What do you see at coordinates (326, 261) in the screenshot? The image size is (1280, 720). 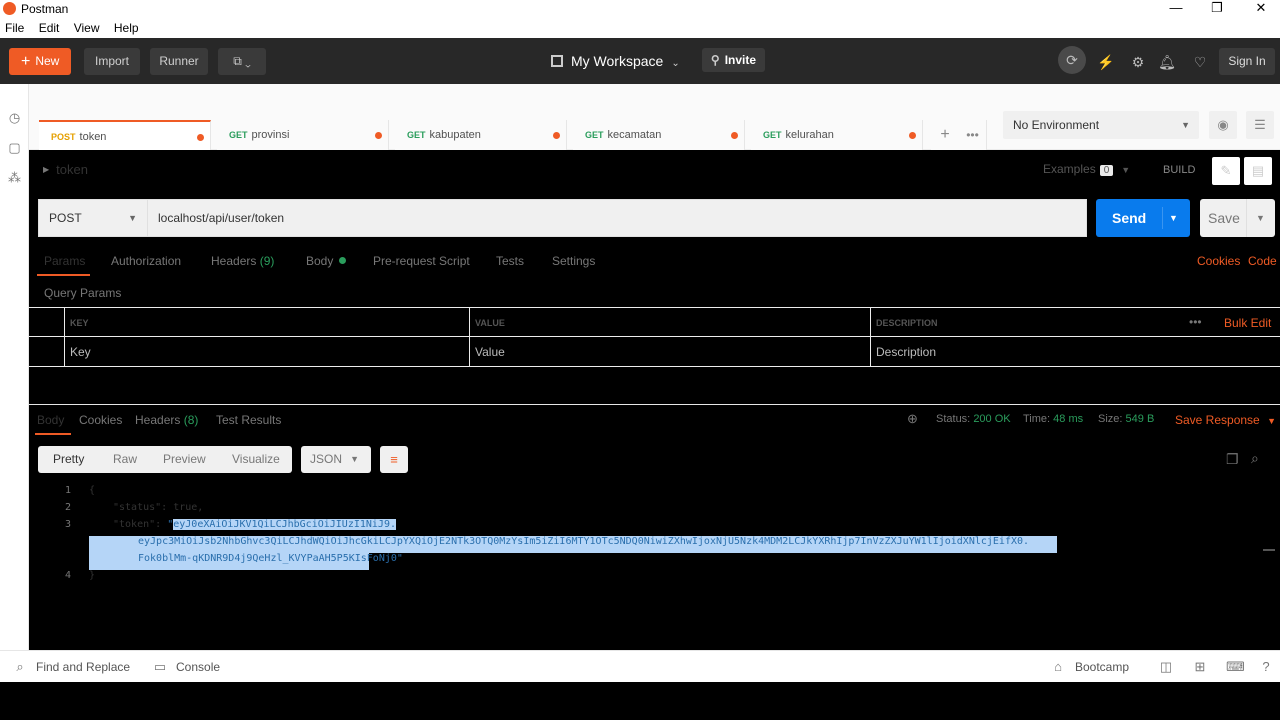 I see `tab-body: Body` at bounding box center [326, 261].